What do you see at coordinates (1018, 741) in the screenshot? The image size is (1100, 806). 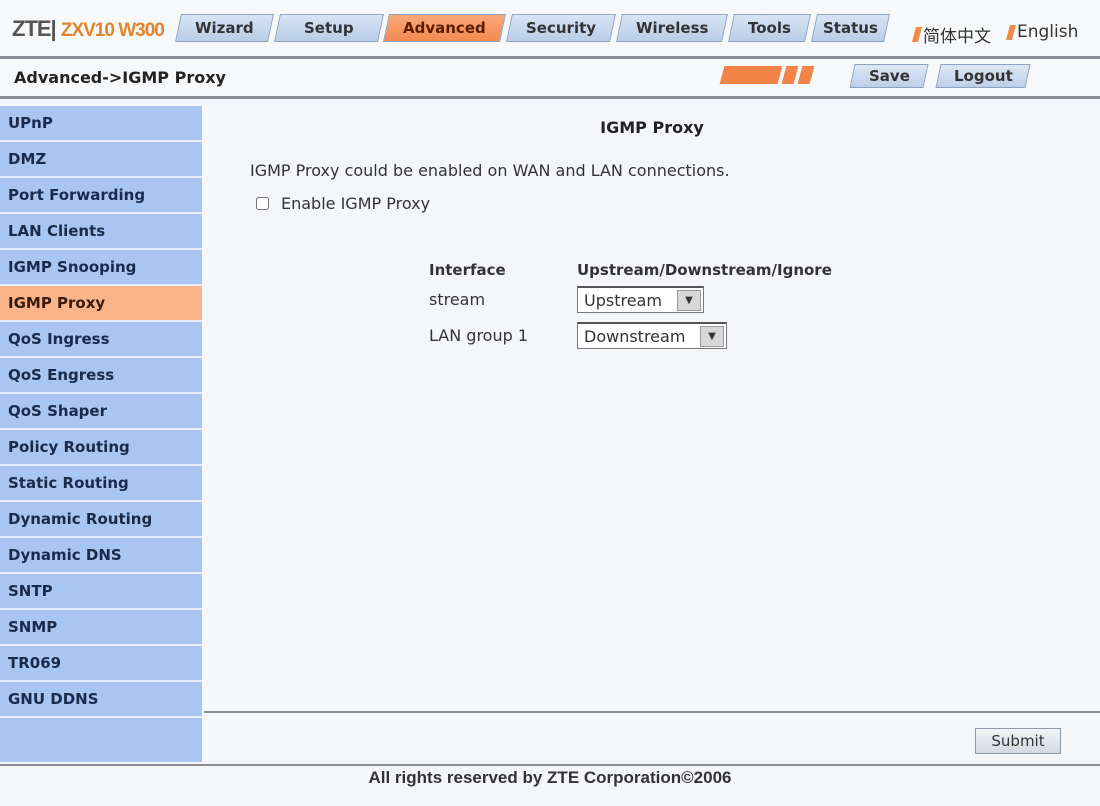 I see `submit-button: Submit` at bounding box center [1018, 741].